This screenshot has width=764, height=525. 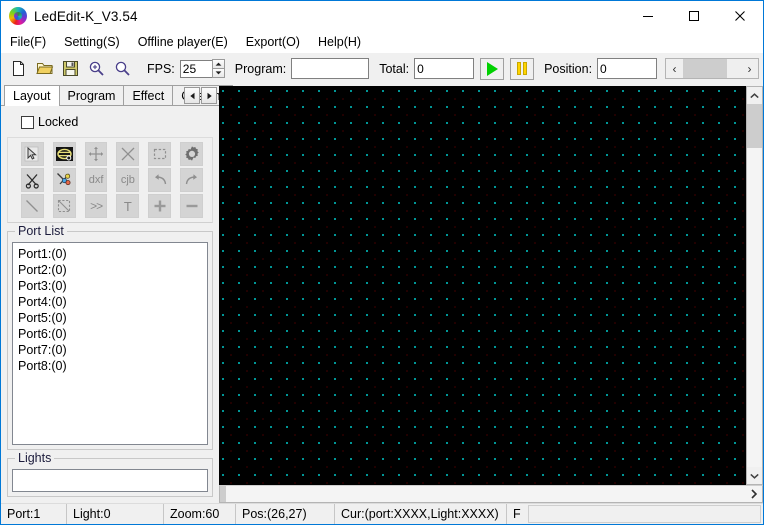 I want to click on canvas-horizontal-scrollbar, so click(x=491, y=494).